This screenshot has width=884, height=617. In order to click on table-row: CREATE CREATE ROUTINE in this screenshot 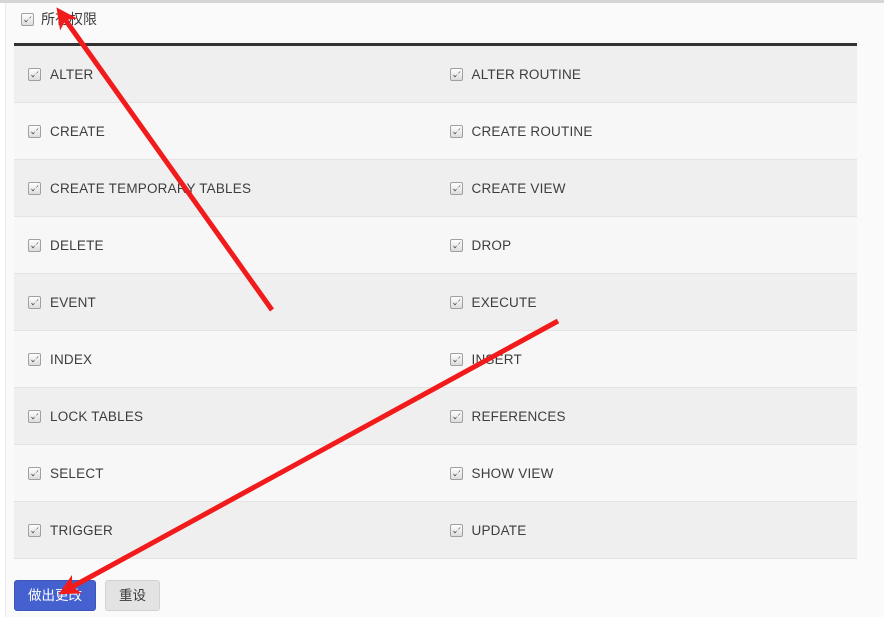, I will do `click(435, 131)`.